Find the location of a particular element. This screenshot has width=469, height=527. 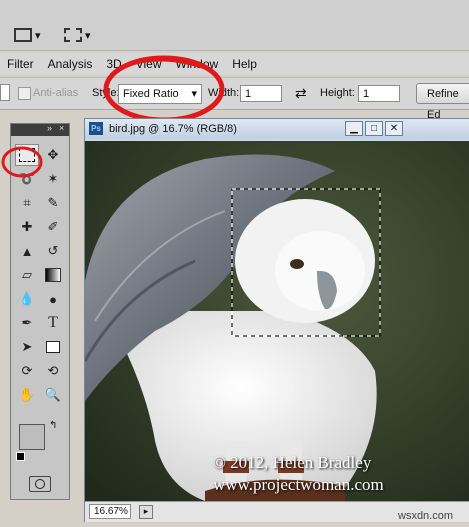

arrange-icon is located at coordinates (73, 35).